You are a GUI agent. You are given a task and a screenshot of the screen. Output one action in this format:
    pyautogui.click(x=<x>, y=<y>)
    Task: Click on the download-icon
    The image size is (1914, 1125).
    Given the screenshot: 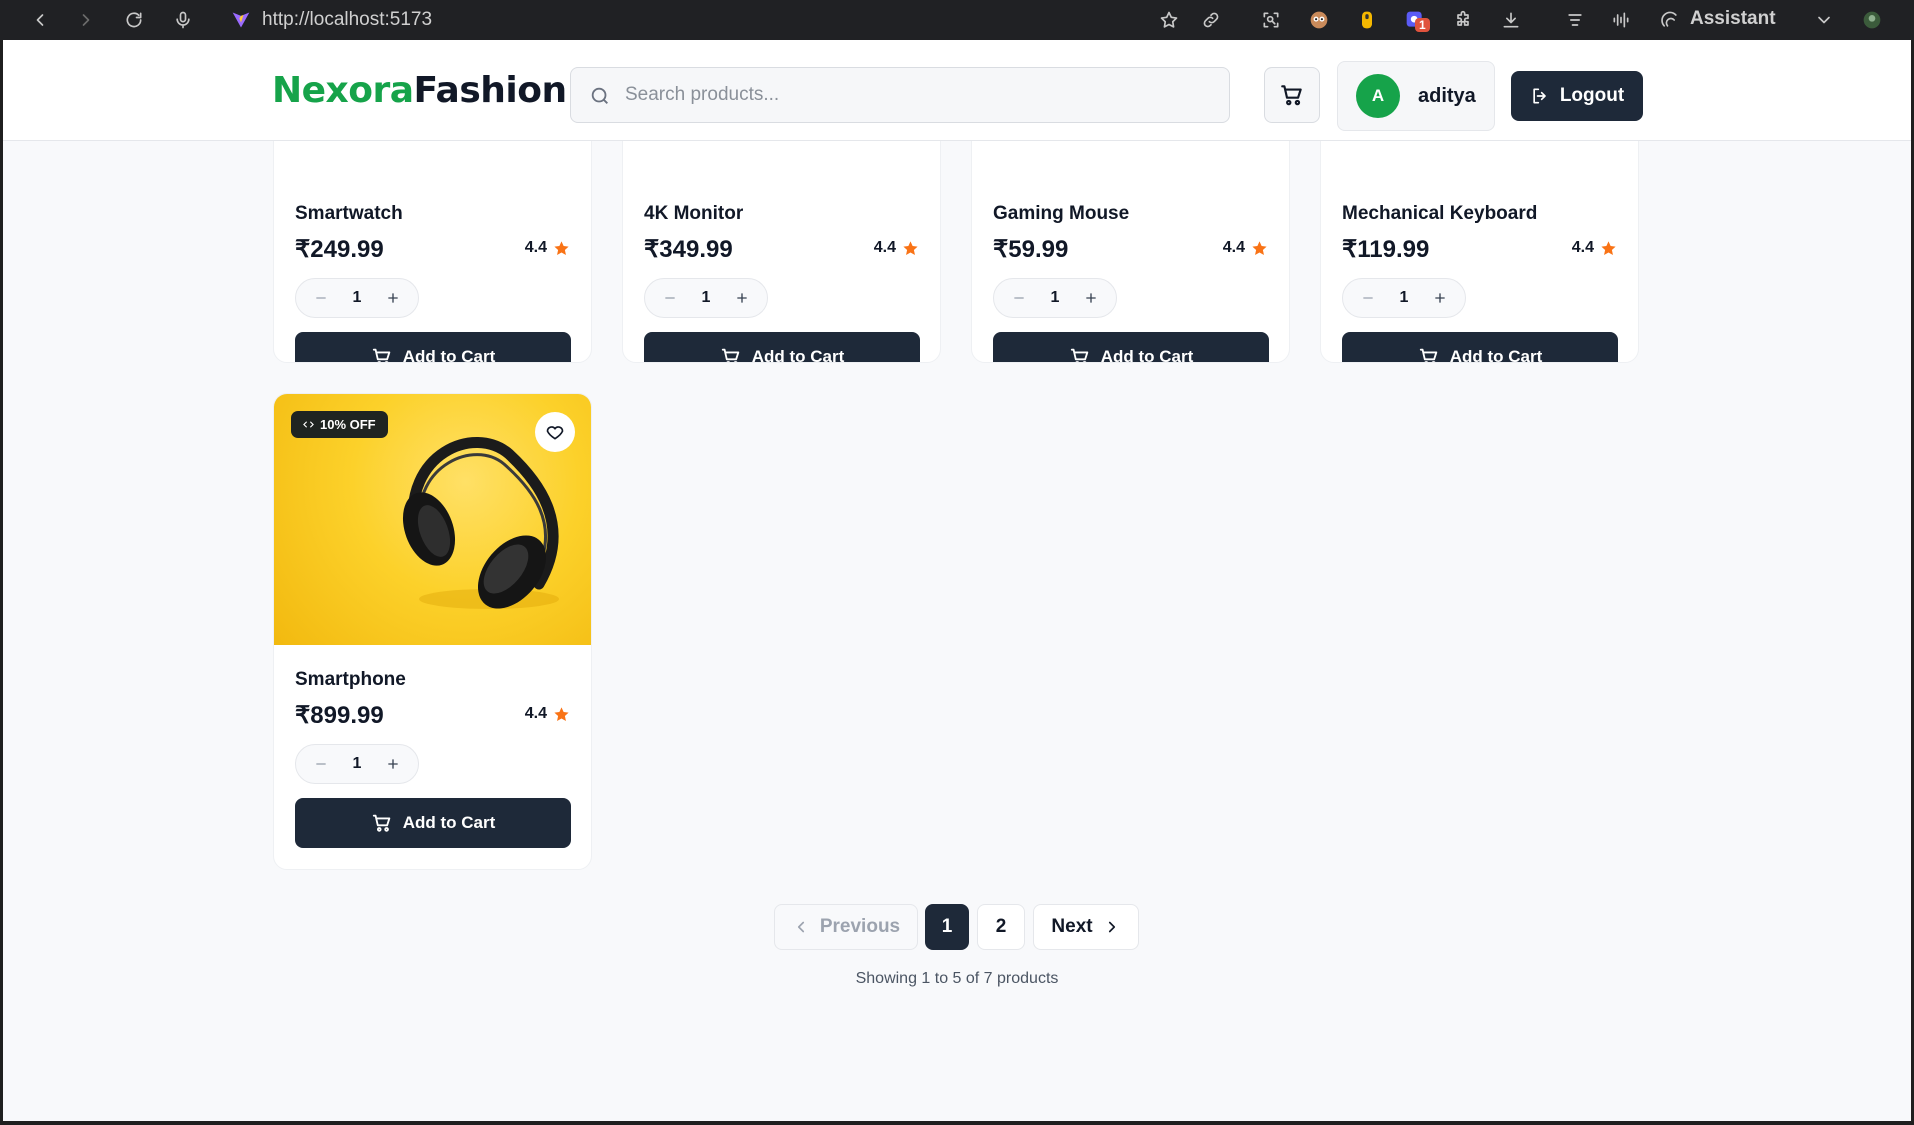 What is the action you would take?
    pyautogui.click(x=1511, y=20)
    